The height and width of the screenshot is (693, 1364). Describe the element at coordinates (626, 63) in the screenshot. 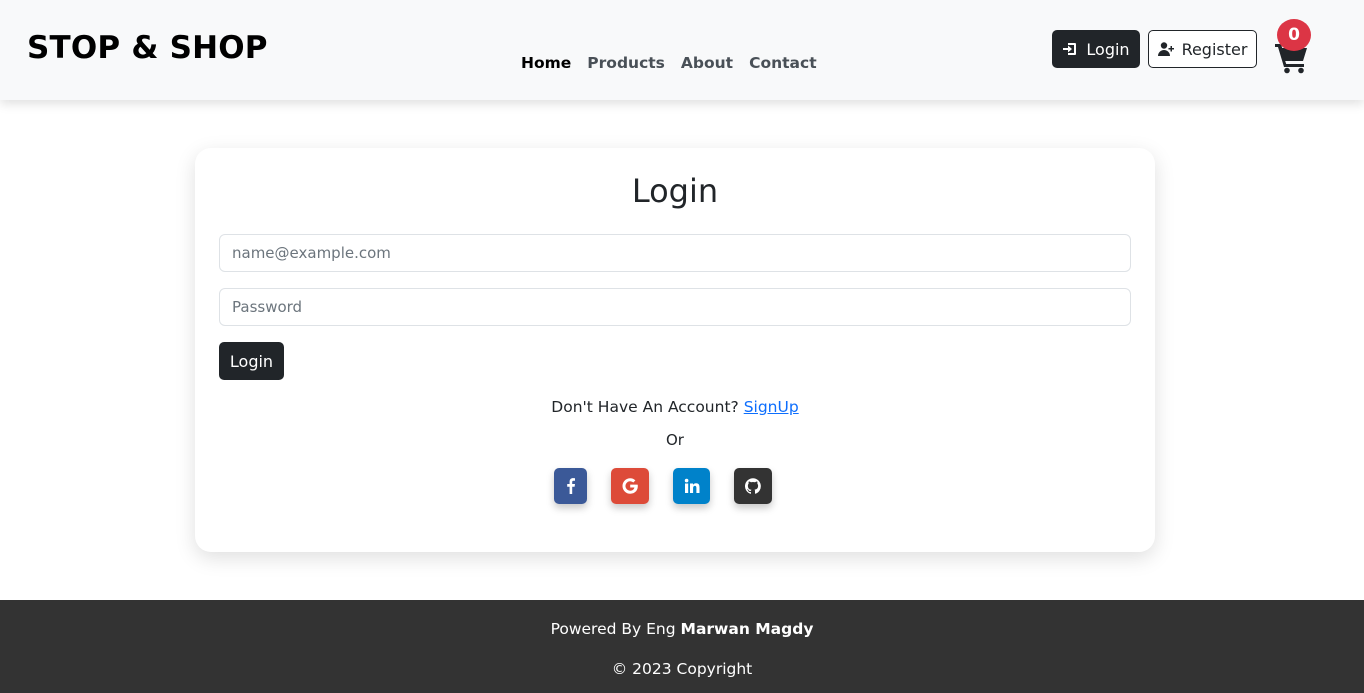

I see `nav-products: Products` at that location.